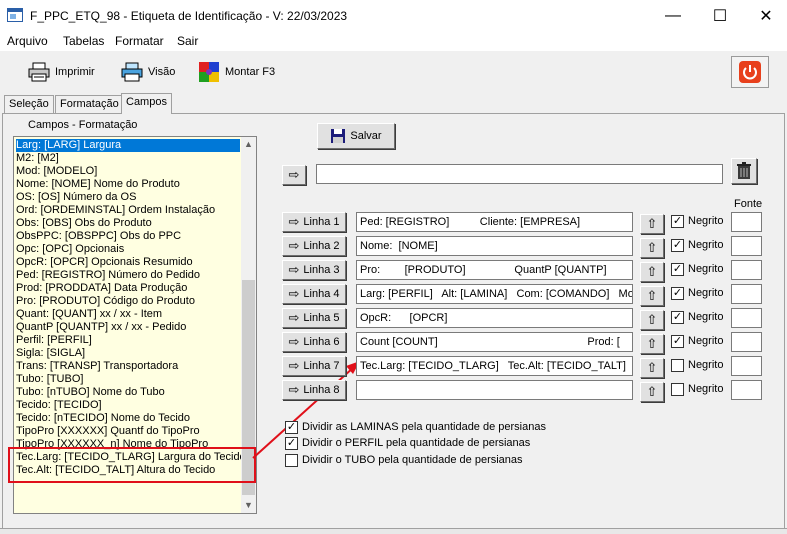 This screenshot has height=534, width=787. What do you see at coordinates (494, 270) in the screenshot?
I see `line-3-input: Pro: [PRODUTO] QuantP [QUANTP]` at bounding box center [494, 270].